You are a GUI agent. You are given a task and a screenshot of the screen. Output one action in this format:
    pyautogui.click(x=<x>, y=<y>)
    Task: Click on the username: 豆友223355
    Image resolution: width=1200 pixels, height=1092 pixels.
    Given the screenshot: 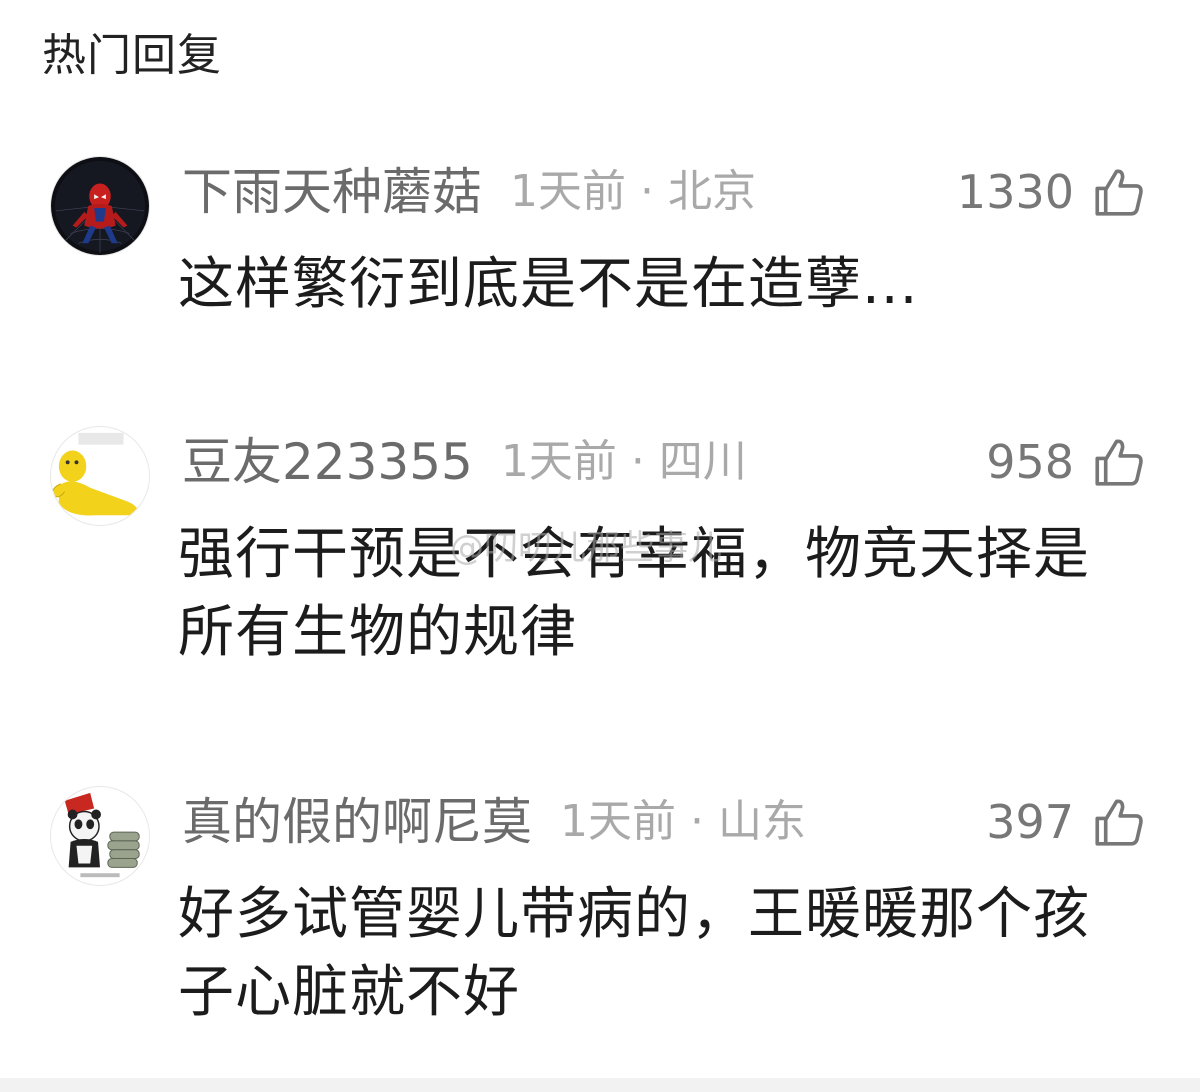 What is the action you would take?
    pyautogui.click(x=327, y=462)
    